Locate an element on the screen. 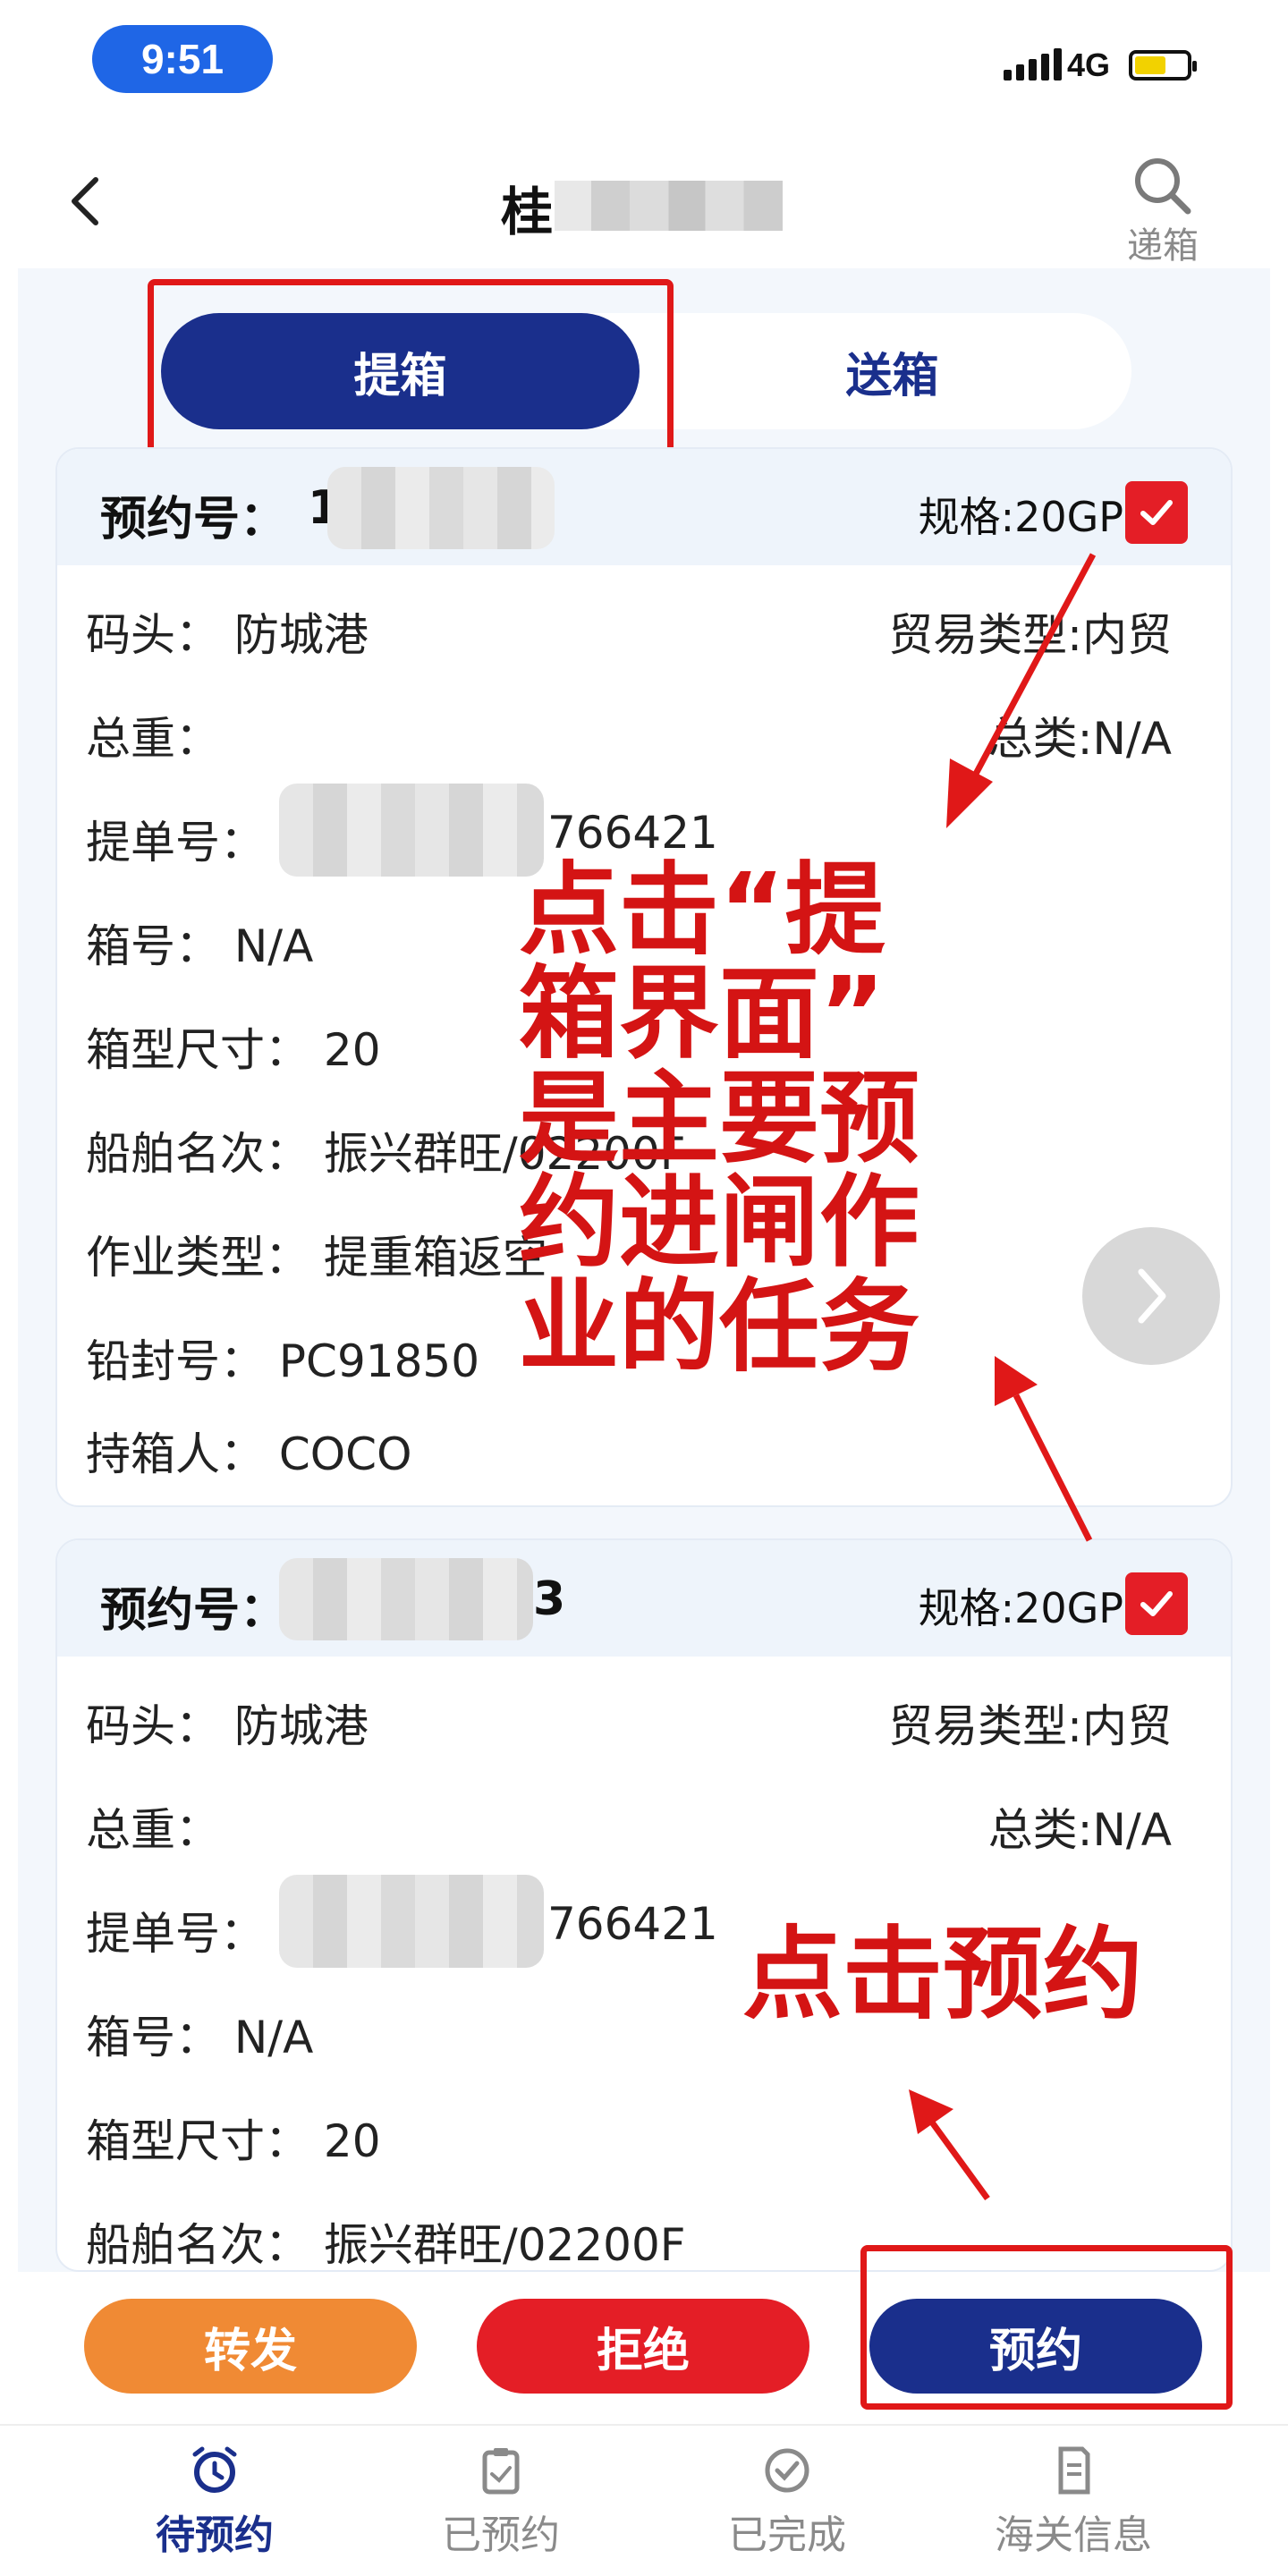 This screenshot has height=2576, width=1288. annotation-line: 业的任务 is located at coordinates (719, 1326).